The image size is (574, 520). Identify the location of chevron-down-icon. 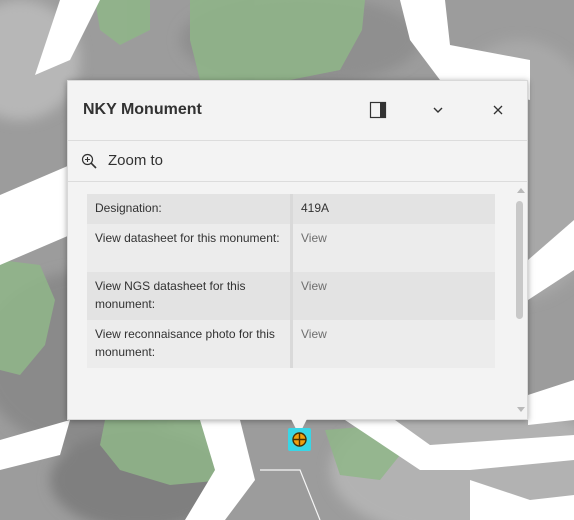
(438, 110).